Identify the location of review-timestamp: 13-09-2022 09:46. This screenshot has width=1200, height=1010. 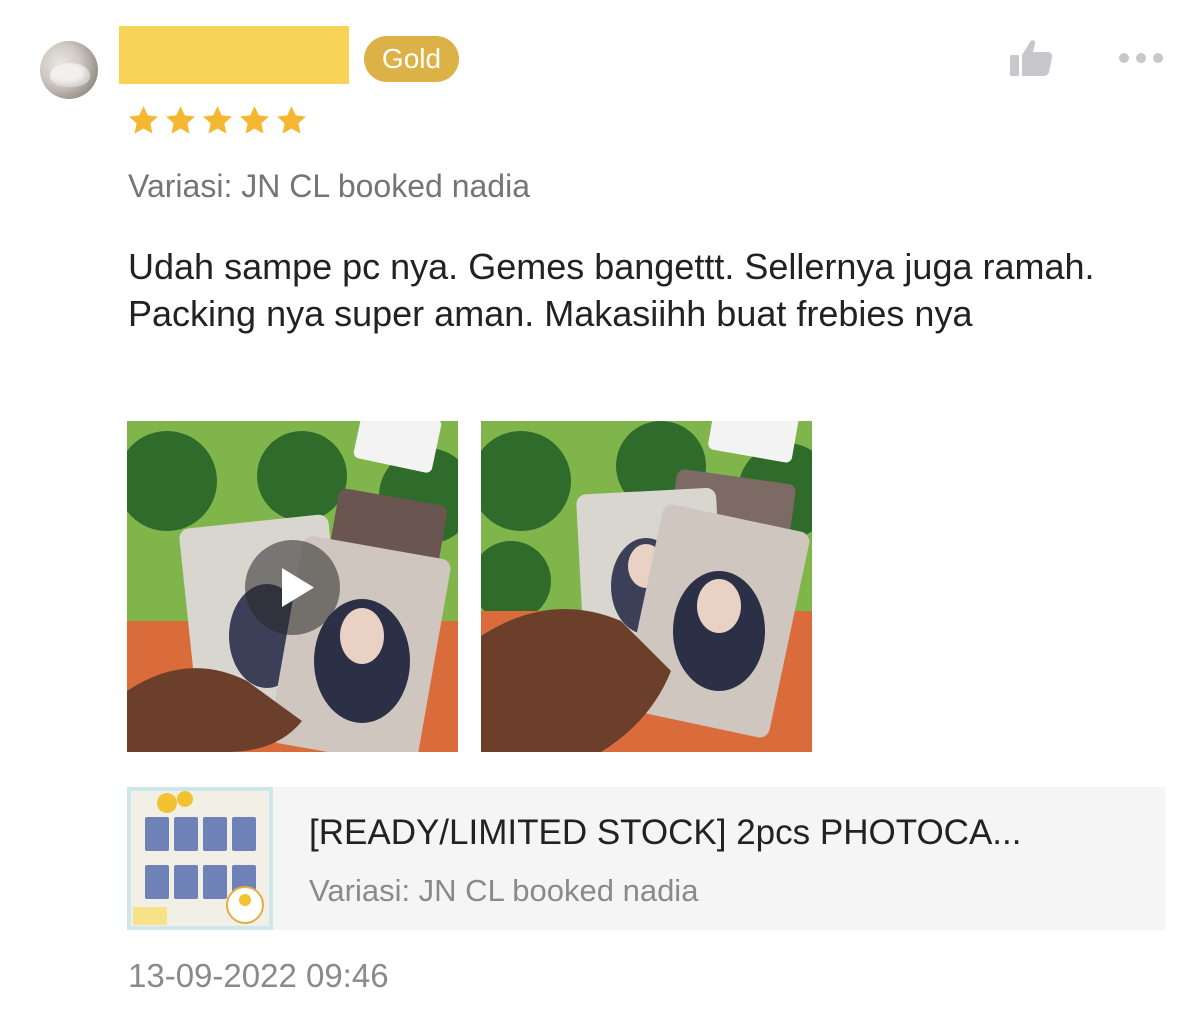
(258, 975).